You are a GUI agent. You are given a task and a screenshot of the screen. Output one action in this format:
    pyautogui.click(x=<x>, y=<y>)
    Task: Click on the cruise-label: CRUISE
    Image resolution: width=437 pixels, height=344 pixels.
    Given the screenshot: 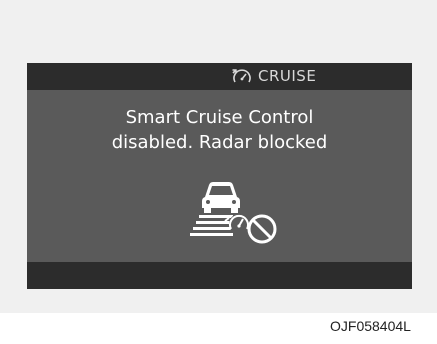 What is the action you would take?
    pyautogui.click(x=287, y=76)
    